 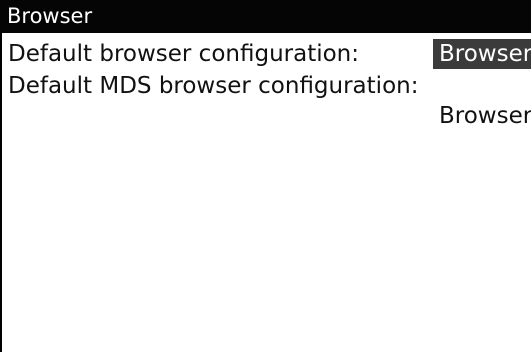 I want to click on setting-row-default-mds-browser-config-label: Default MDS browser configuration:, so click(x=265, y=86).